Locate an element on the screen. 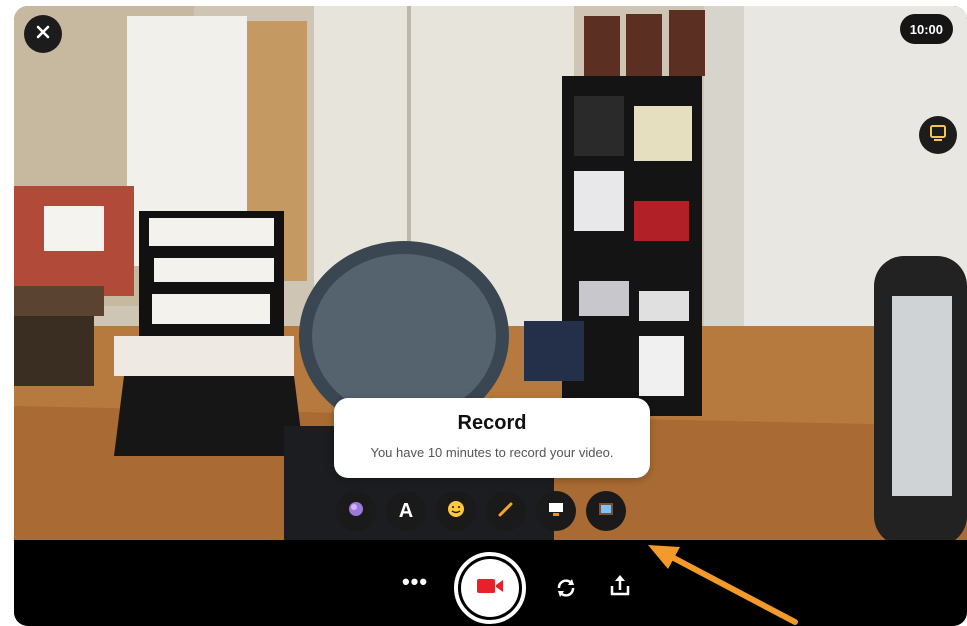 Image resolution: width=967 pixels, height=626 pixels. pen-button is located at coordinates (506, 511).